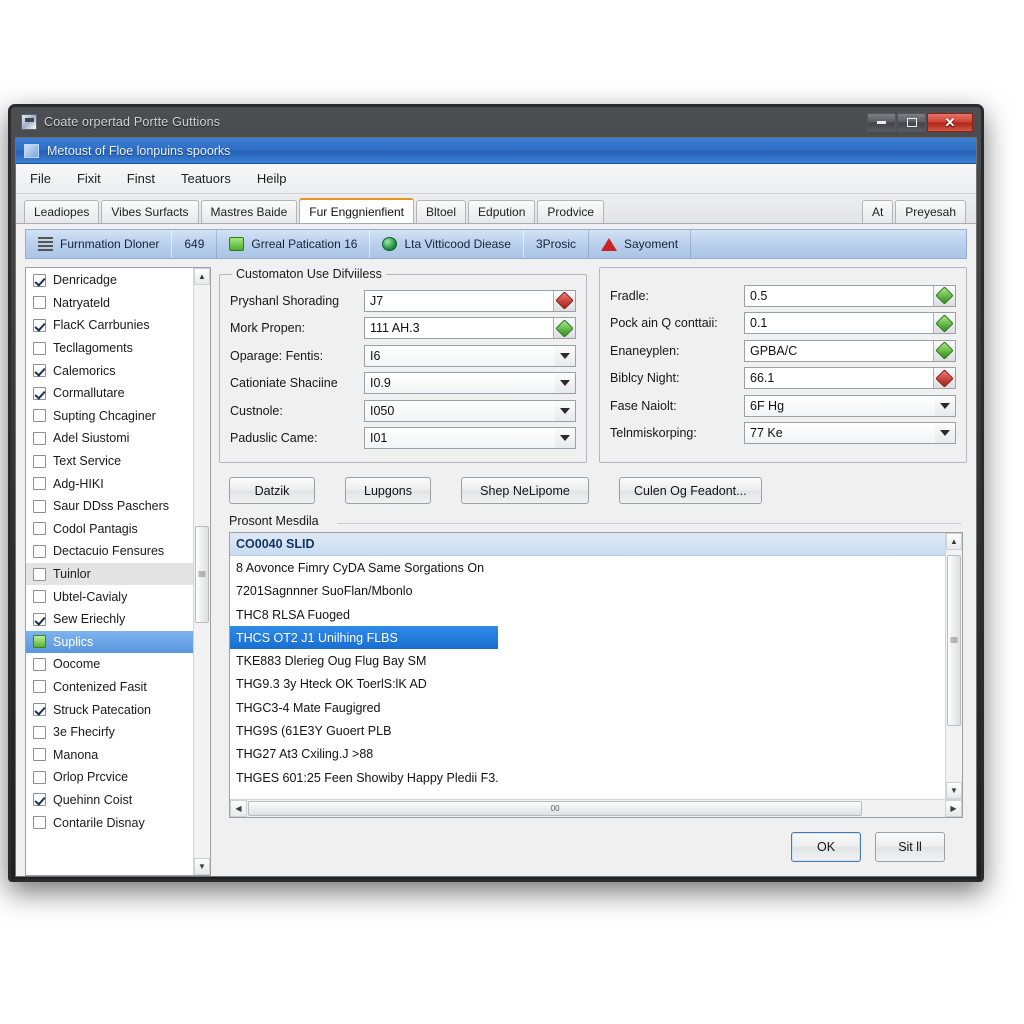  What do you see at coordinates (587, 707) in the screenshot?
I see `listbox-row: THGC3-4 Mate Faugigred` at bounding box center [587, 707].